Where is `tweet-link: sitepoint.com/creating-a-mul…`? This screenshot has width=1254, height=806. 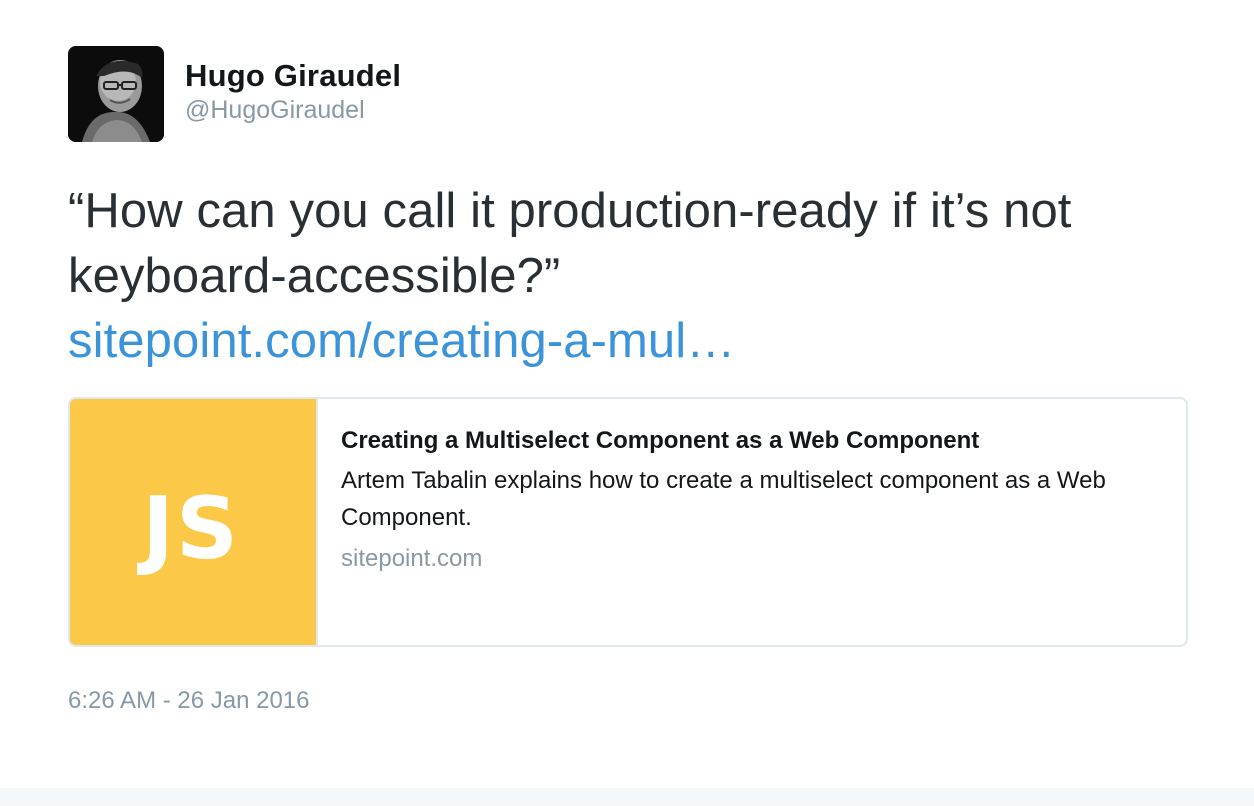
tweet-link: sitepoint.com/creating-a-mul… is located at coordinates (401, 341).